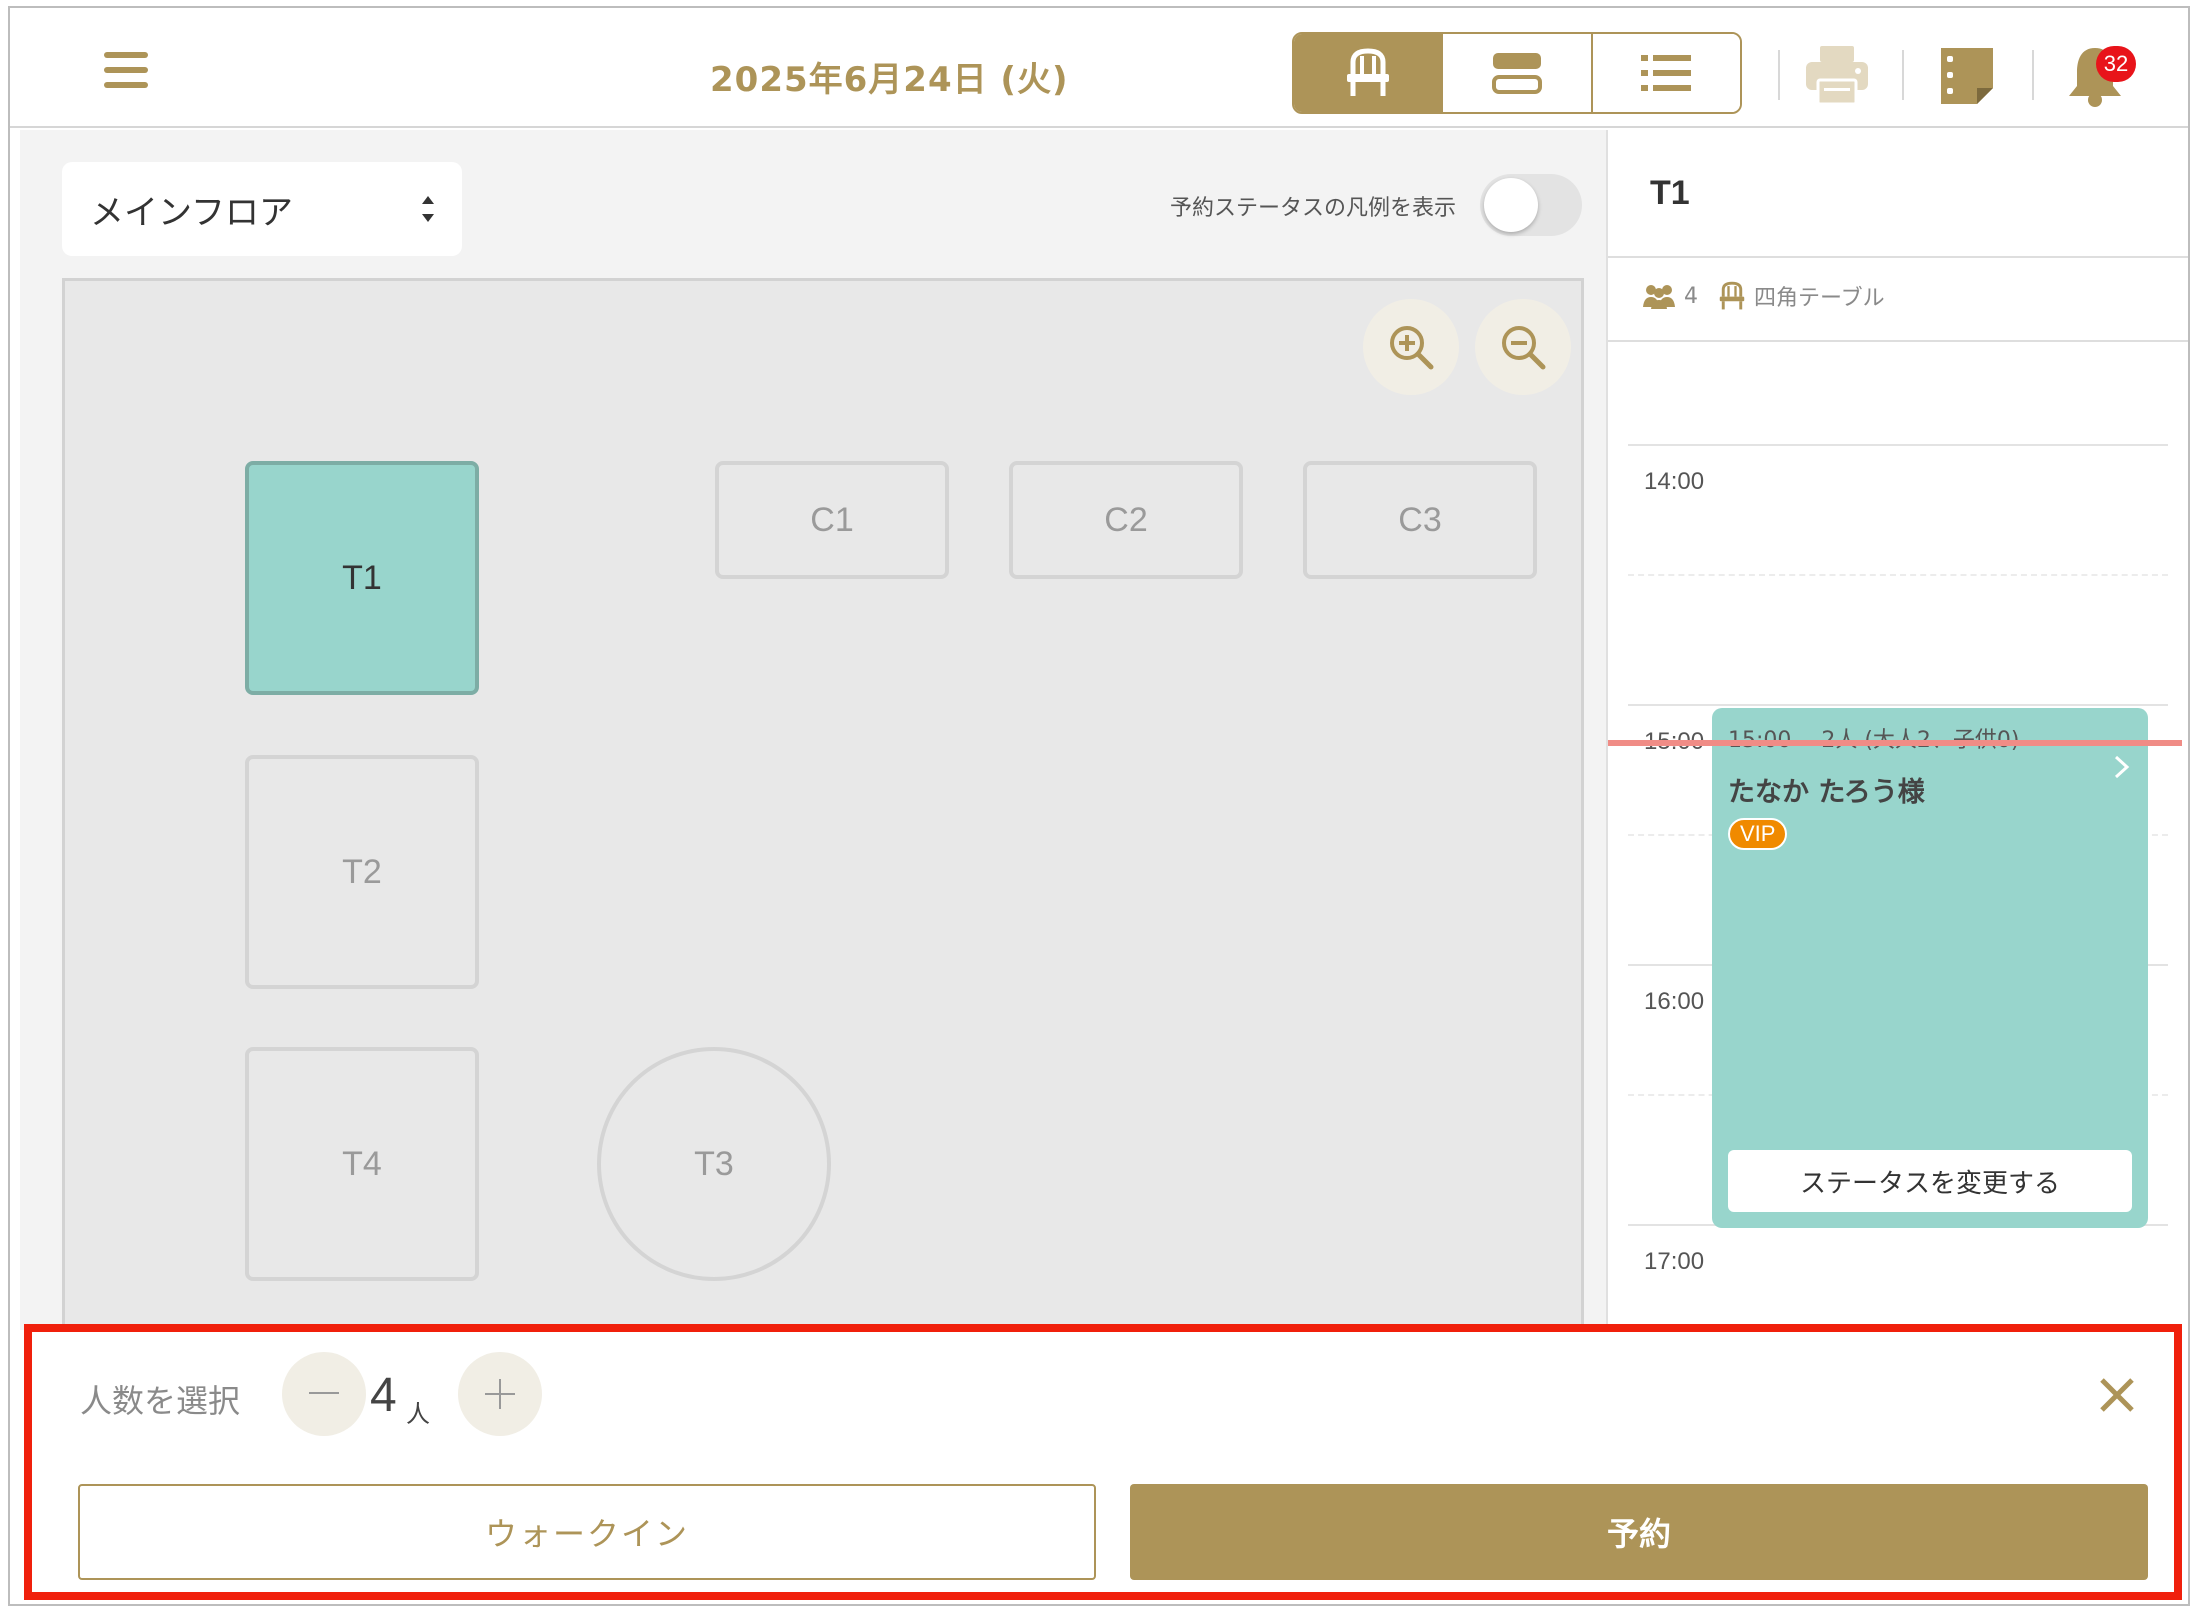  I want to click on memo-button, so click(1967, 75).